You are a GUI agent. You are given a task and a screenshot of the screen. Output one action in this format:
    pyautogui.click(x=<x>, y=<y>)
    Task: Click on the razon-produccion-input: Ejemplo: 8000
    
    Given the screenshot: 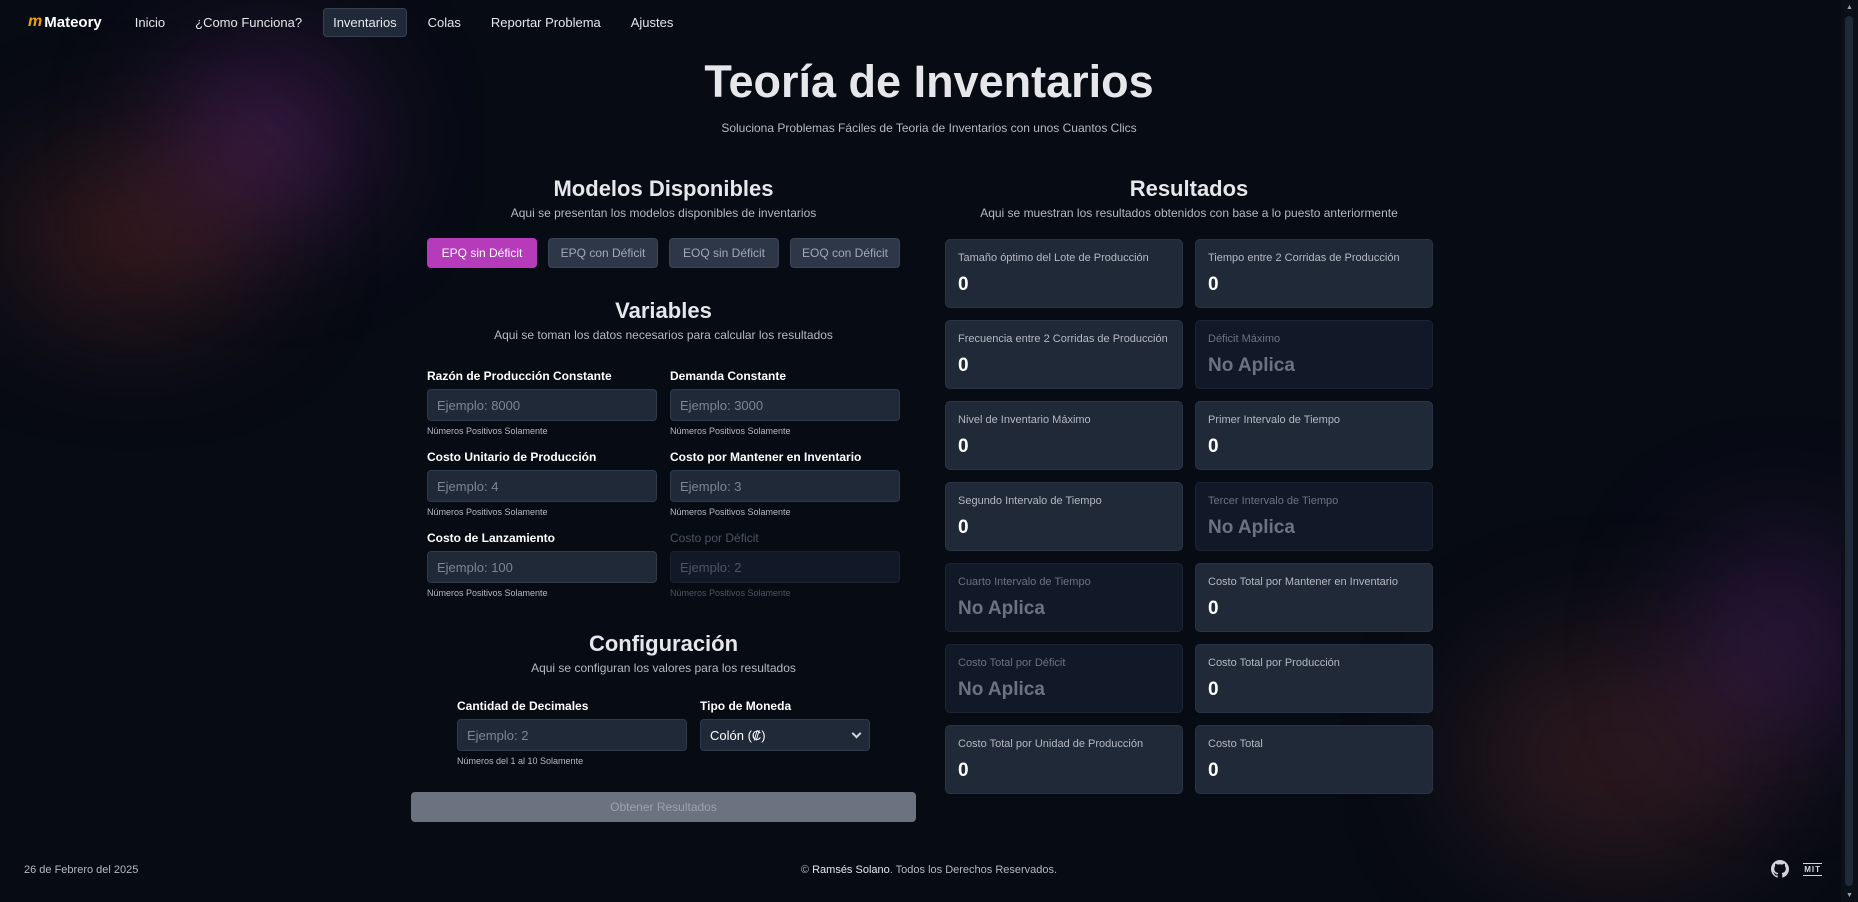 What is the action you would take?
    pyautogui.click(x=542, y=405)
    